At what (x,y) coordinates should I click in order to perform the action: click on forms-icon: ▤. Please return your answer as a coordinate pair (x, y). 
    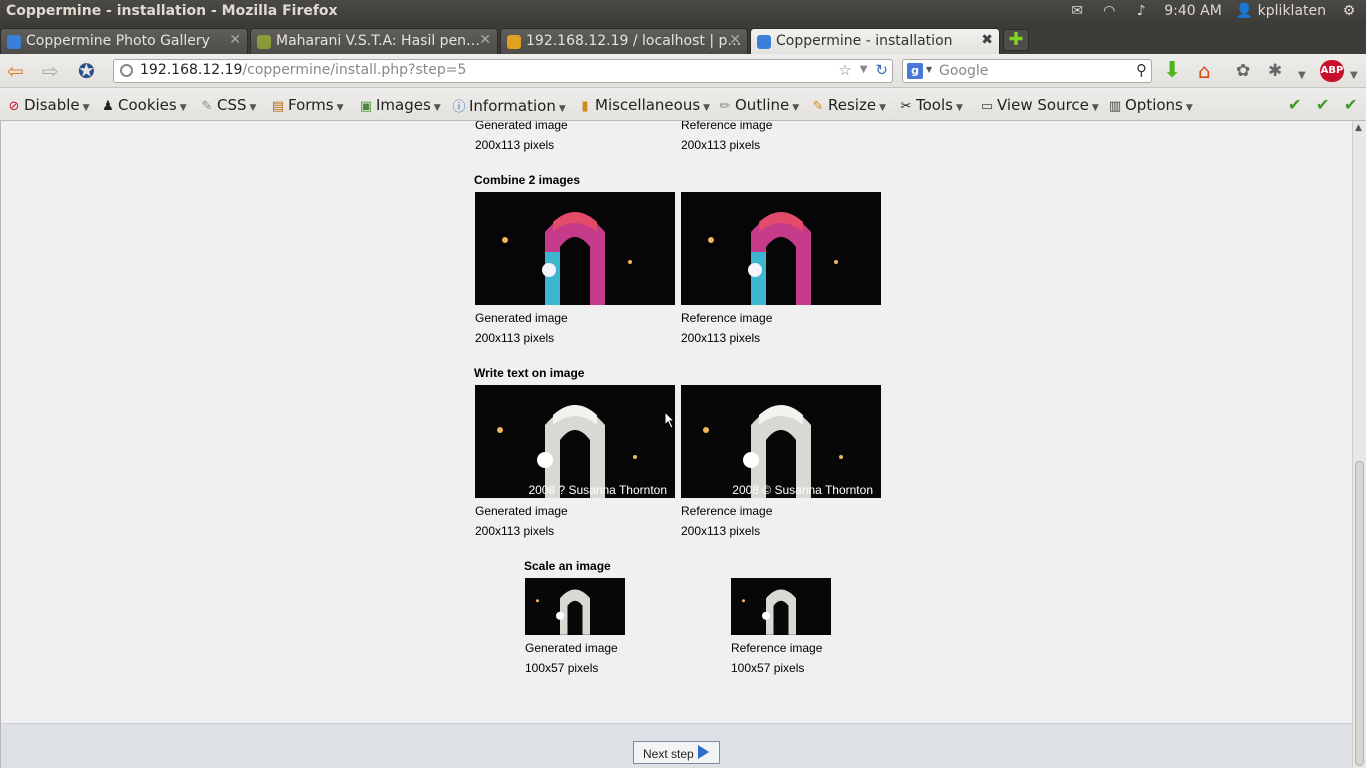
    Looking at the image, I should click on (278, 106).